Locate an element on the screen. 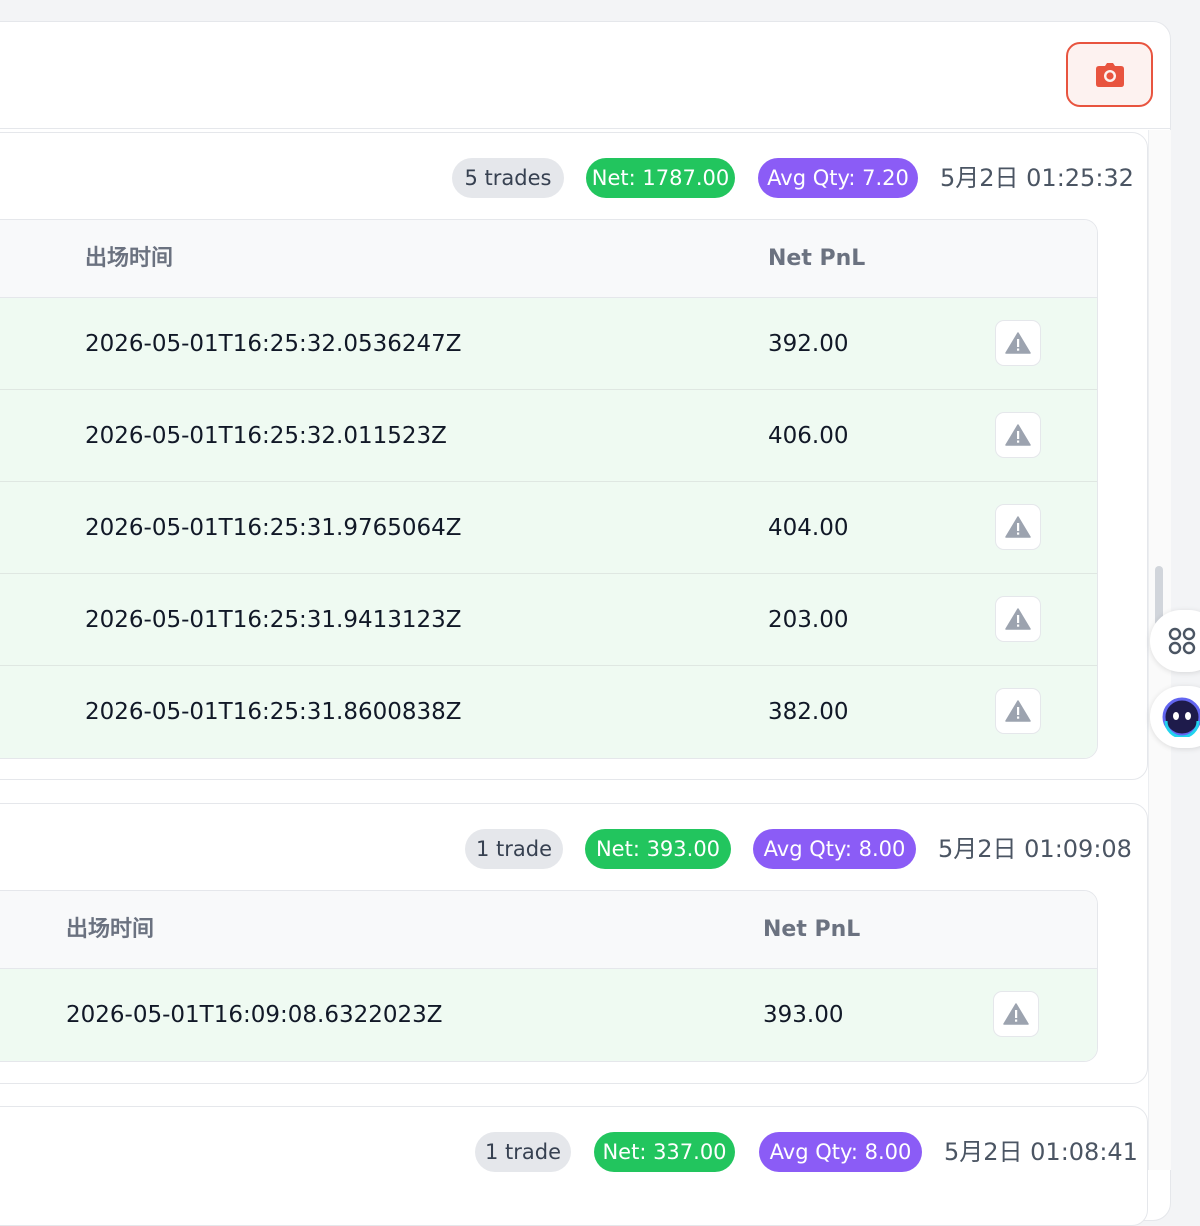 The image size is (1200, 1226). camera-icon is located at coordinates (1109, 74).